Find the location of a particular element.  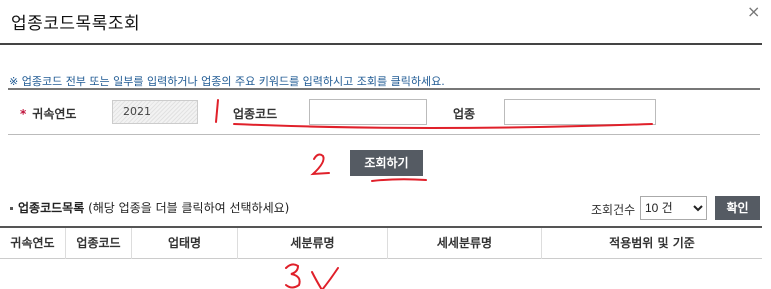

close-icon: × is located at coordinates (753, 12).